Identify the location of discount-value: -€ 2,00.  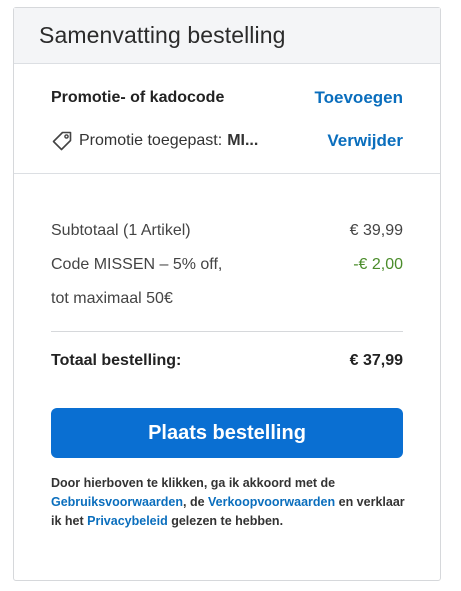
(378, 264).